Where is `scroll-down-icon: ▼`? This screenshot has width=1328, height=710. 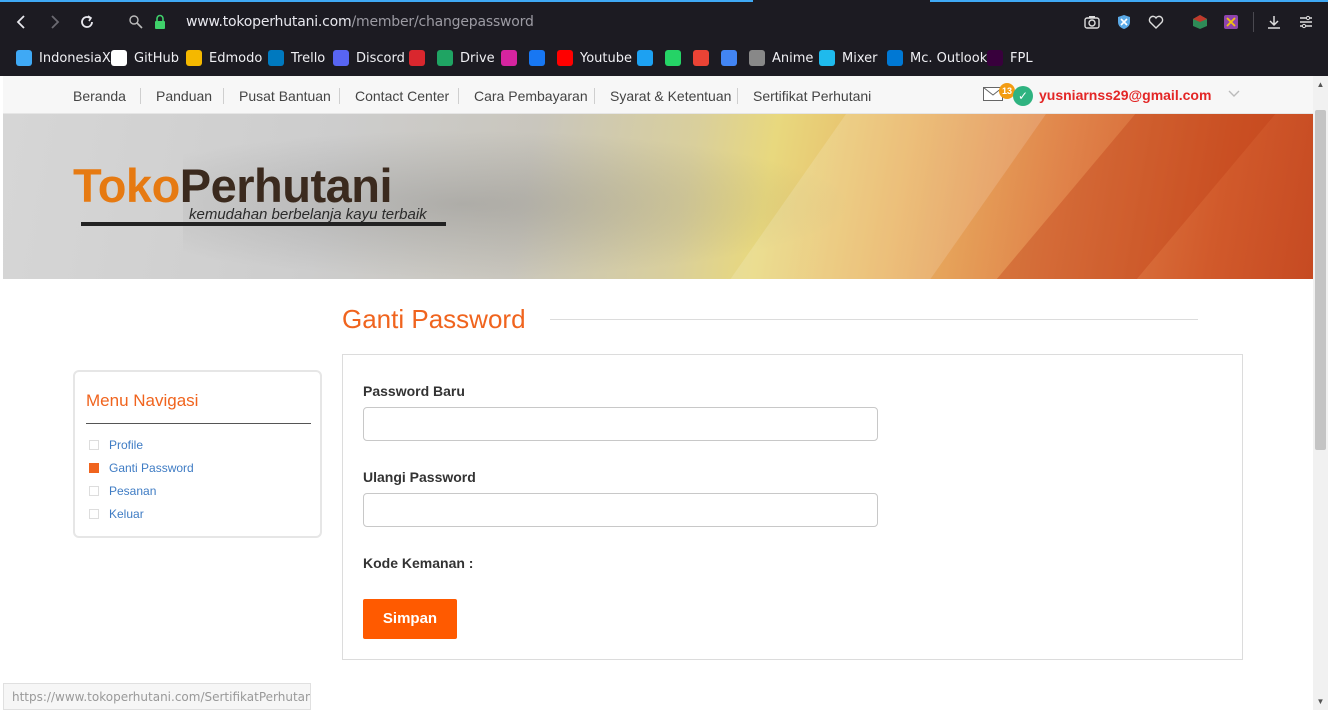
scroll-down-icon: ▼ is located at coordinates (1320, 702).